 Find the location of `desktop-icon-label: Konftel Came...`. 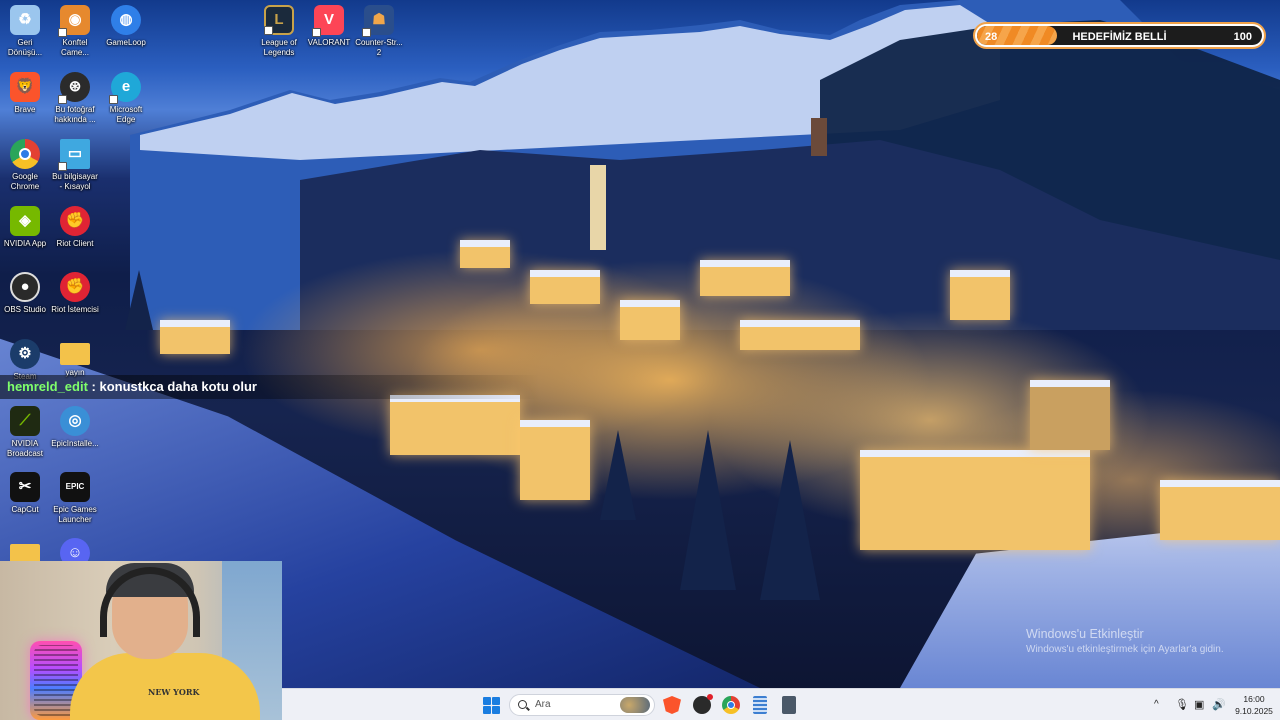

desktop-icon-label: Konftel Came... is located at coordinates (74, 47).